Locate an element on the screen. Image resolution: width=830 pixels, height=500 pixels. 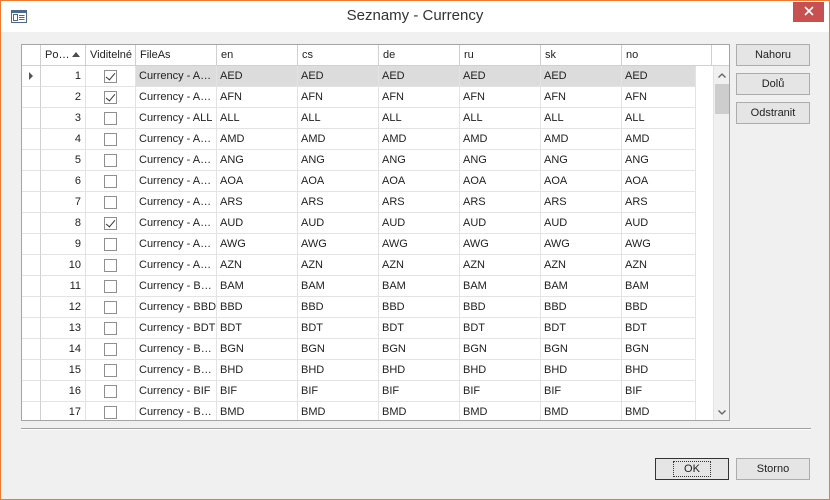
close-button is located at coordinates (808, 12).